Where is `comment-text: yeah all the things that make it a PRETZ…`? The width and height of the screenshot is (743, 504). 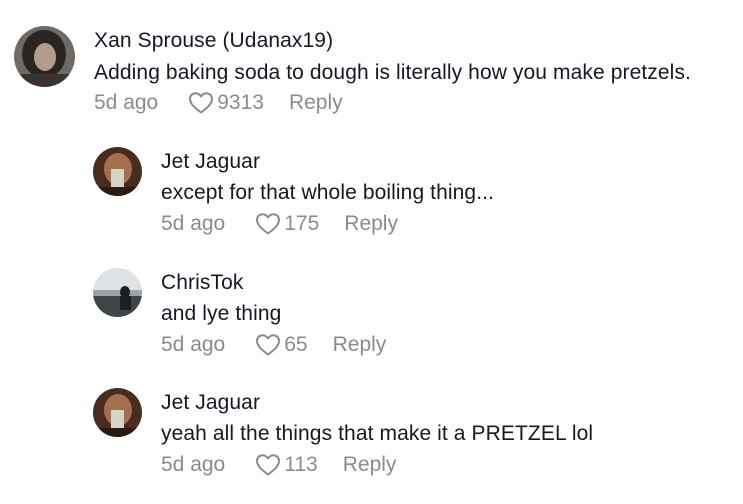 comment-text: yeah all the things that make it a PRETZ… is located at coordinates (377, 433).